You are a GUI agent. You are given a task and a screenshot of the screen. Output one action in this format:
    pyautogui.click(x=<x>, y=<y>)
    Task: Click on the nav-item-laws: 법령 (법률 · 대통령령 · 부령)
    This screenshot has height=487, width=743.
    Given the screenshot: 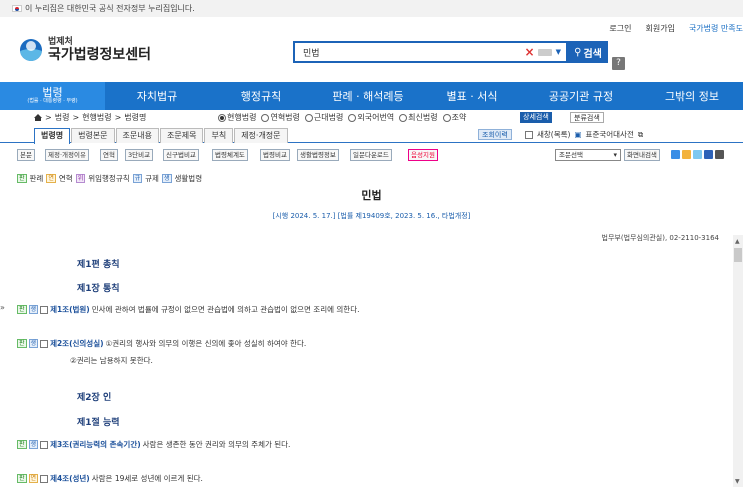 What is the action you would take?
    pyautogui.click(x=52, y=96)
    